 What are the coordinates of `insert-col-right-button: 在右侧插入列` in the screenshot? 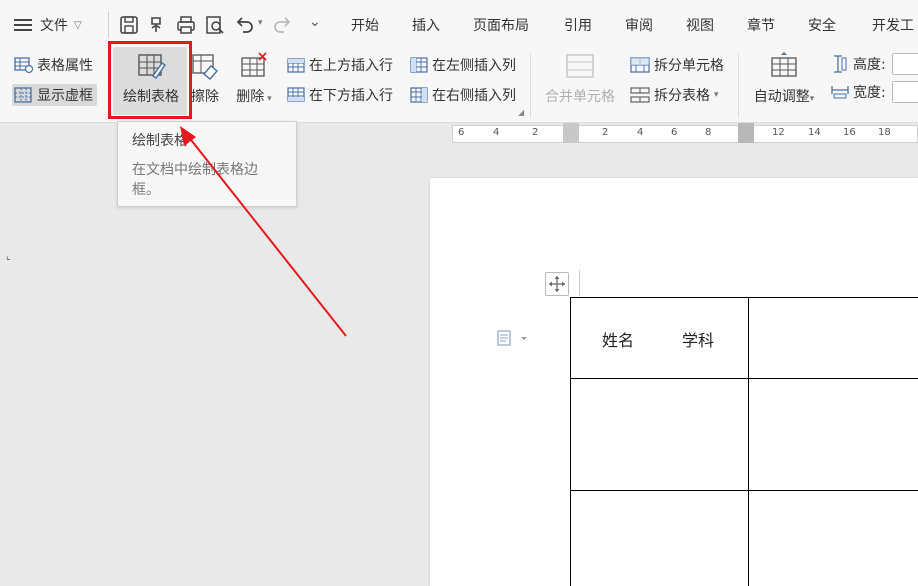 It's located at (462, 95).